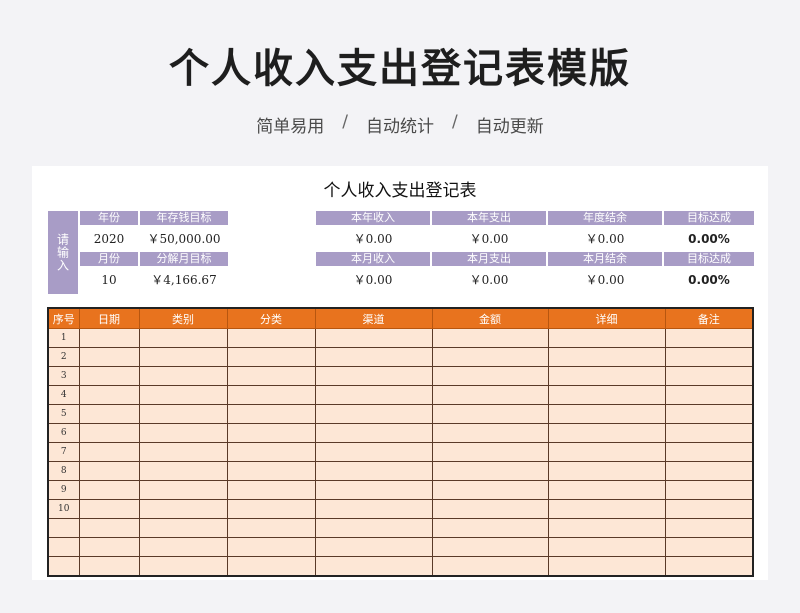 Image resolution: width=800 pixels, height=613 pixels. Describe the element at coordinates (63, 433) in the screenshot. I see `row-index-cell: 6` at that location.